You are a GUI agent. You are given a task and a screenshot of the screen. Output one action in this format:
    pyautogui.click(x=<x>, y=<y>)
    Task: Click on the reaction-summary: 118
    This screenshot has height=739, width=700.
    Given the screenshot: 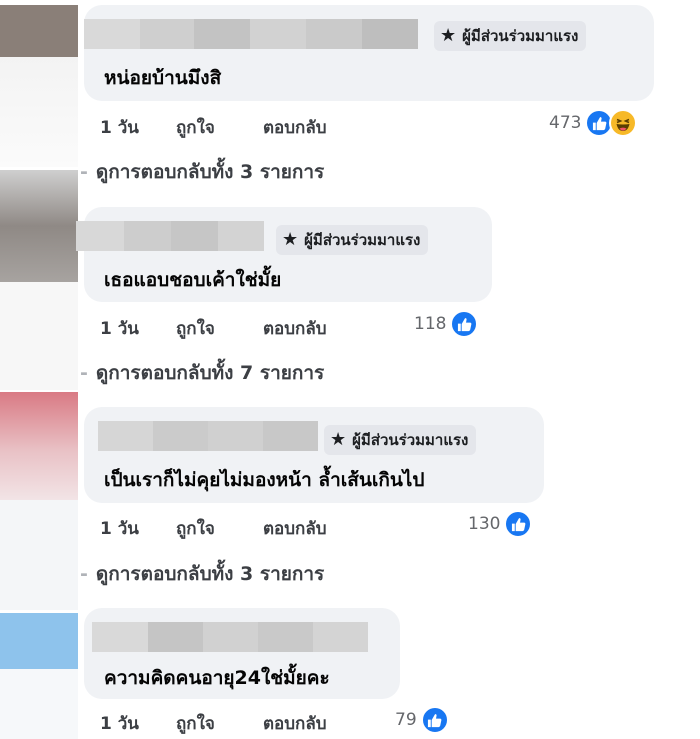 What is the action you would take?
    pyautogui.click(x=446, y=324)
    